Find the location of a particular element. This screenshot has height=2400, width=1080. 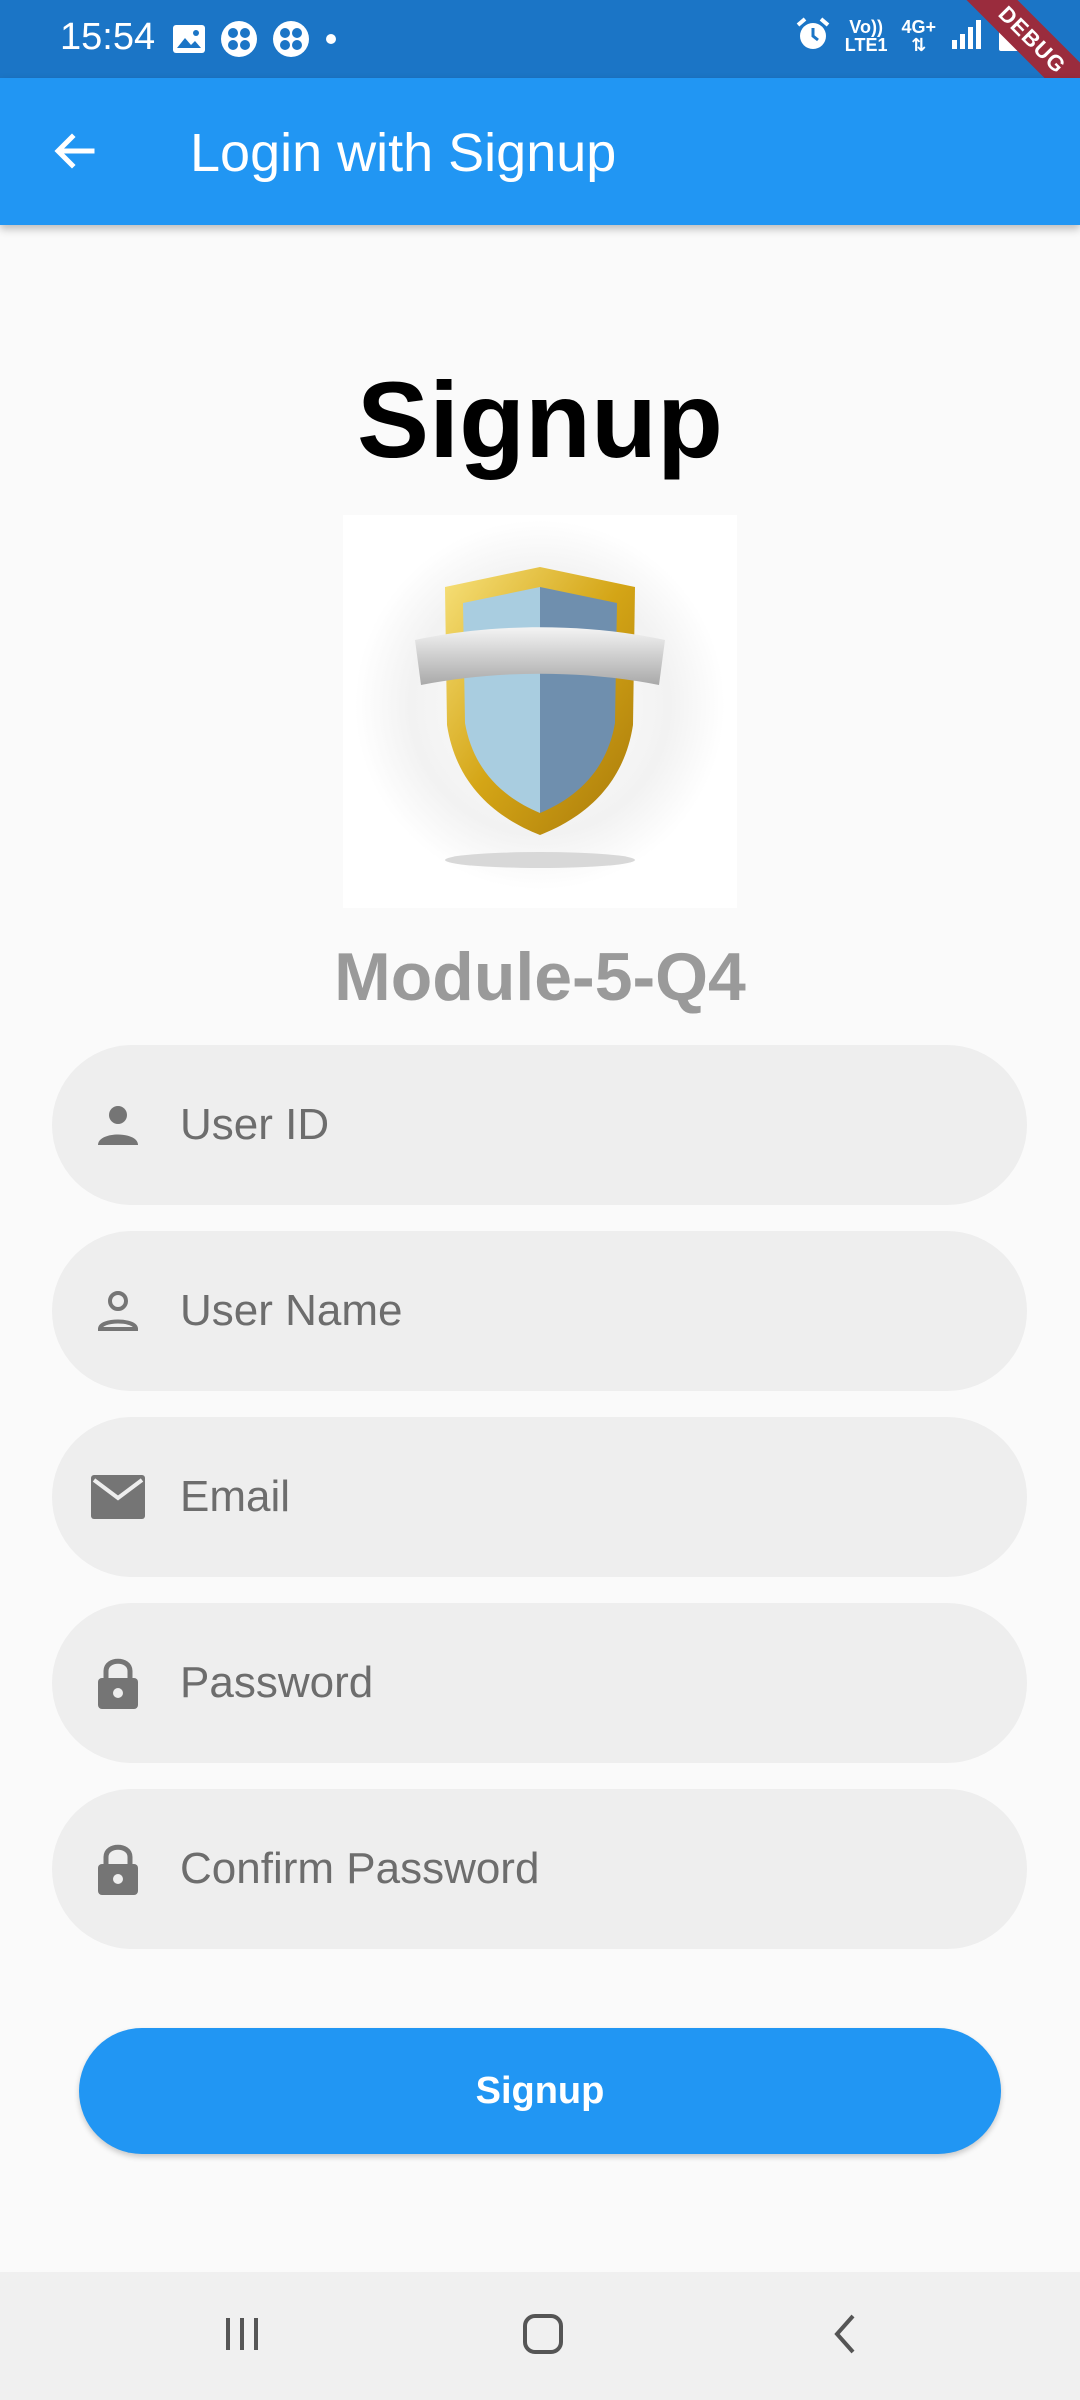

arrow-back-icon is located at coordinates (74, 153).